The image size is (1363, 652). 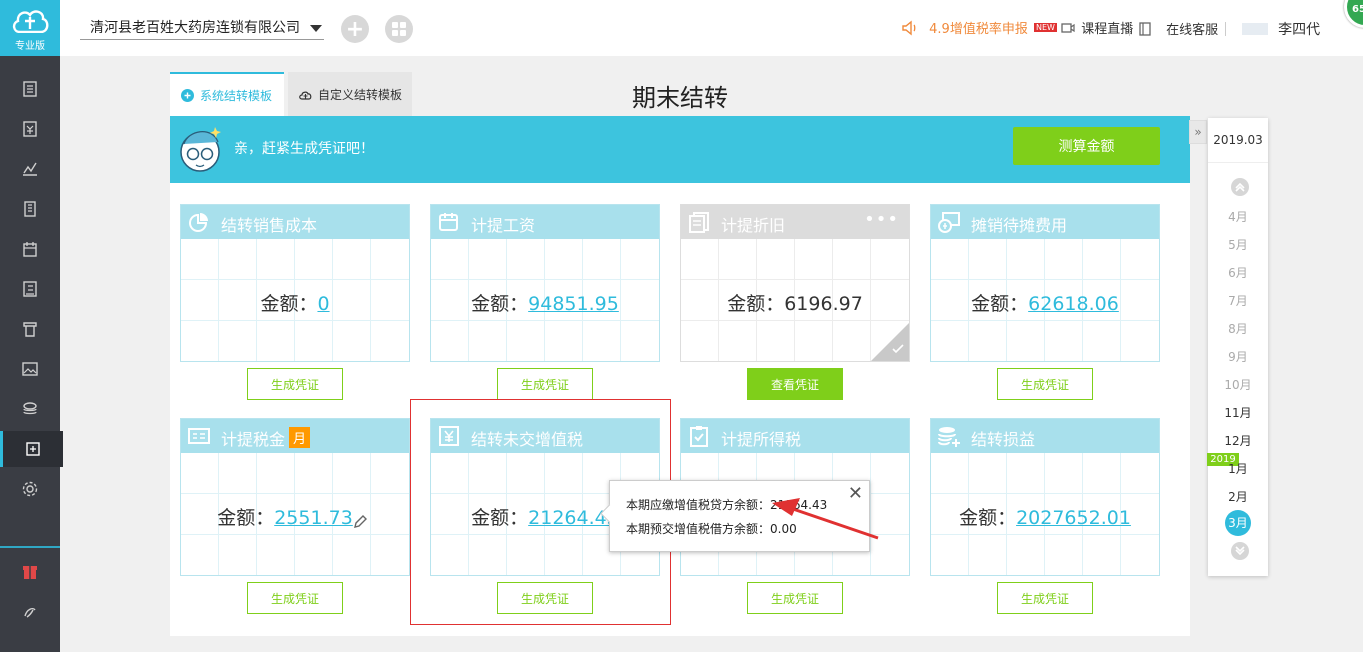 What do you see at coordinates (266, 438) in the screenshot?
I see `card-title: 计提税金月` at bounding box center [266, 438].